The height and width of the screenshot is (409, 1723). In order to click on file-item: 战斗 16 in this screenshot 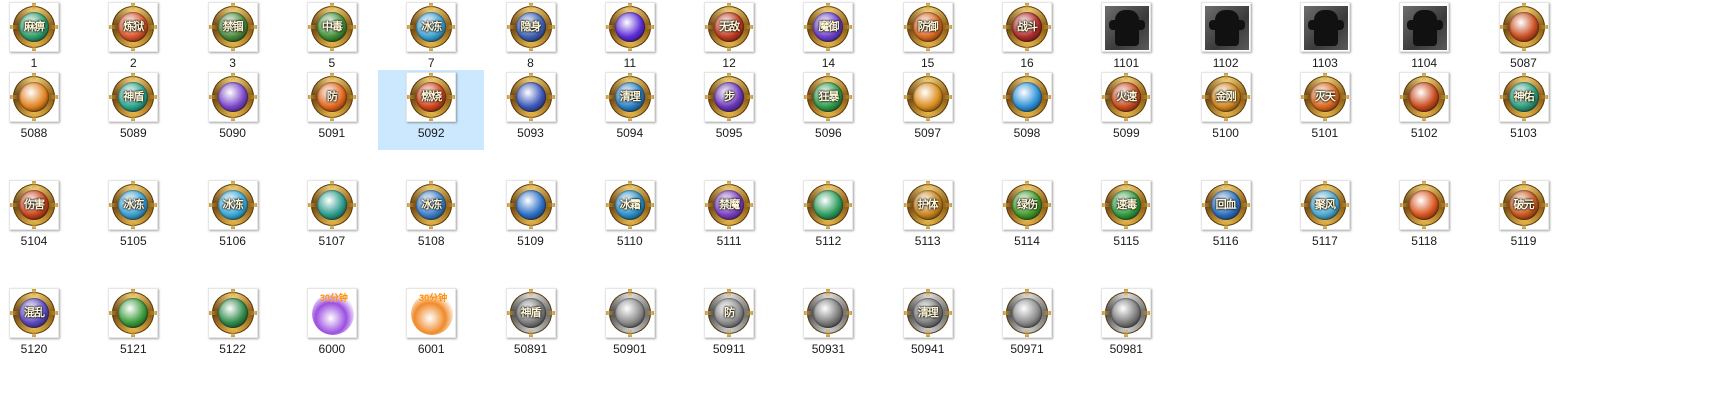, I will do `click(1027, 40)`.